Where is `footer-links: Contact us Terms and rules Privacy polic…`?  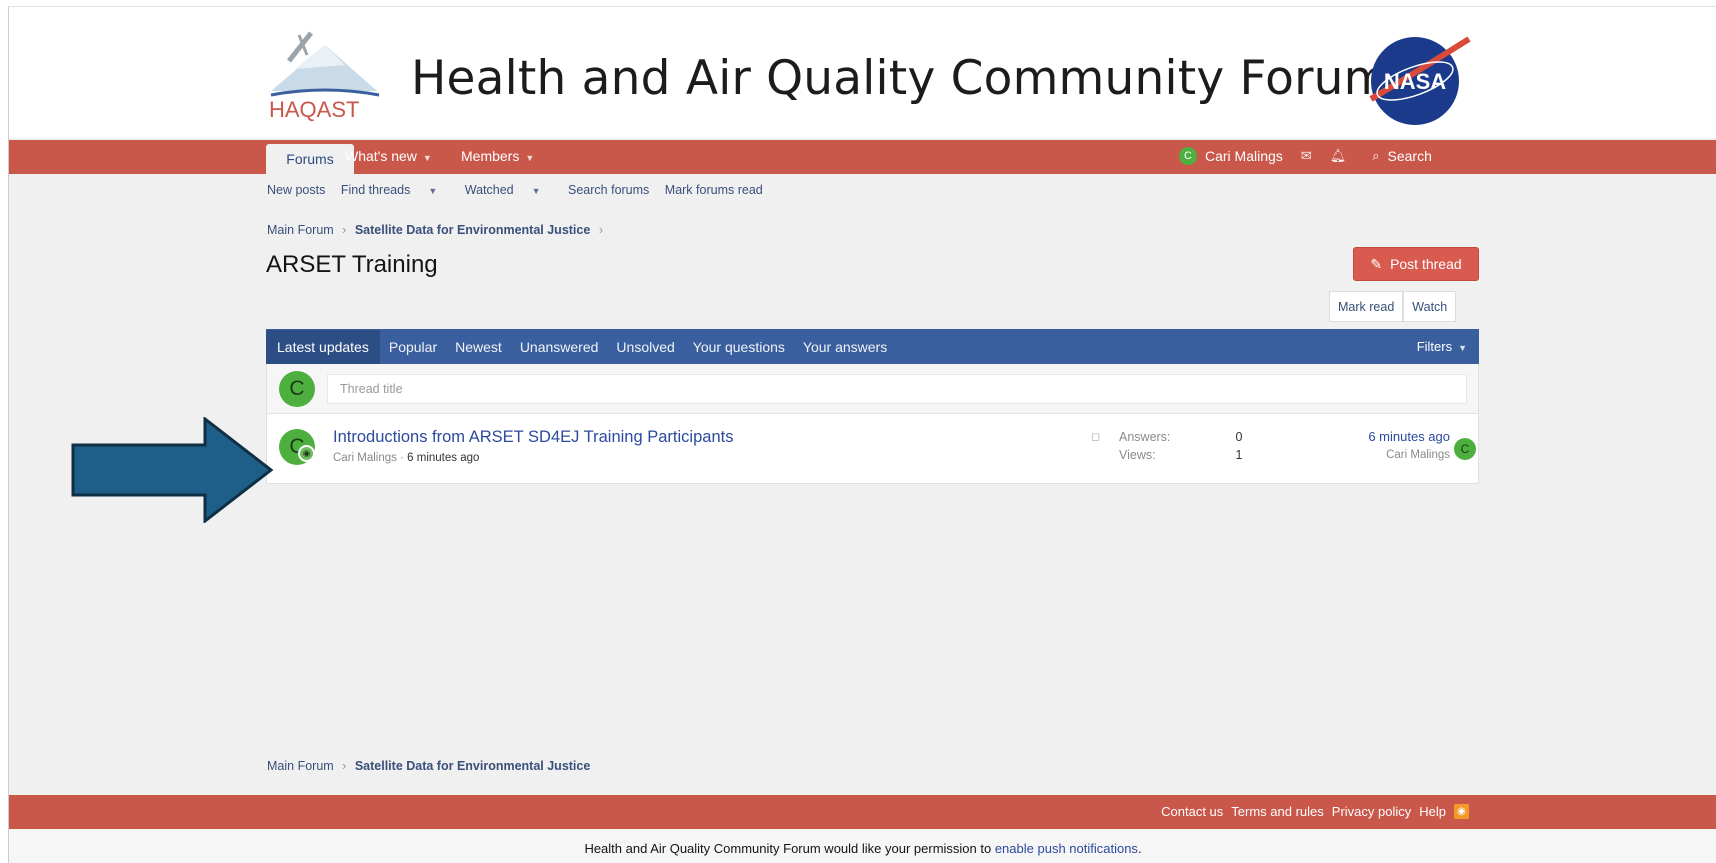 footer-links: Contact us Terms and rules Privacy polic… is located at coordinates (1315, 811).